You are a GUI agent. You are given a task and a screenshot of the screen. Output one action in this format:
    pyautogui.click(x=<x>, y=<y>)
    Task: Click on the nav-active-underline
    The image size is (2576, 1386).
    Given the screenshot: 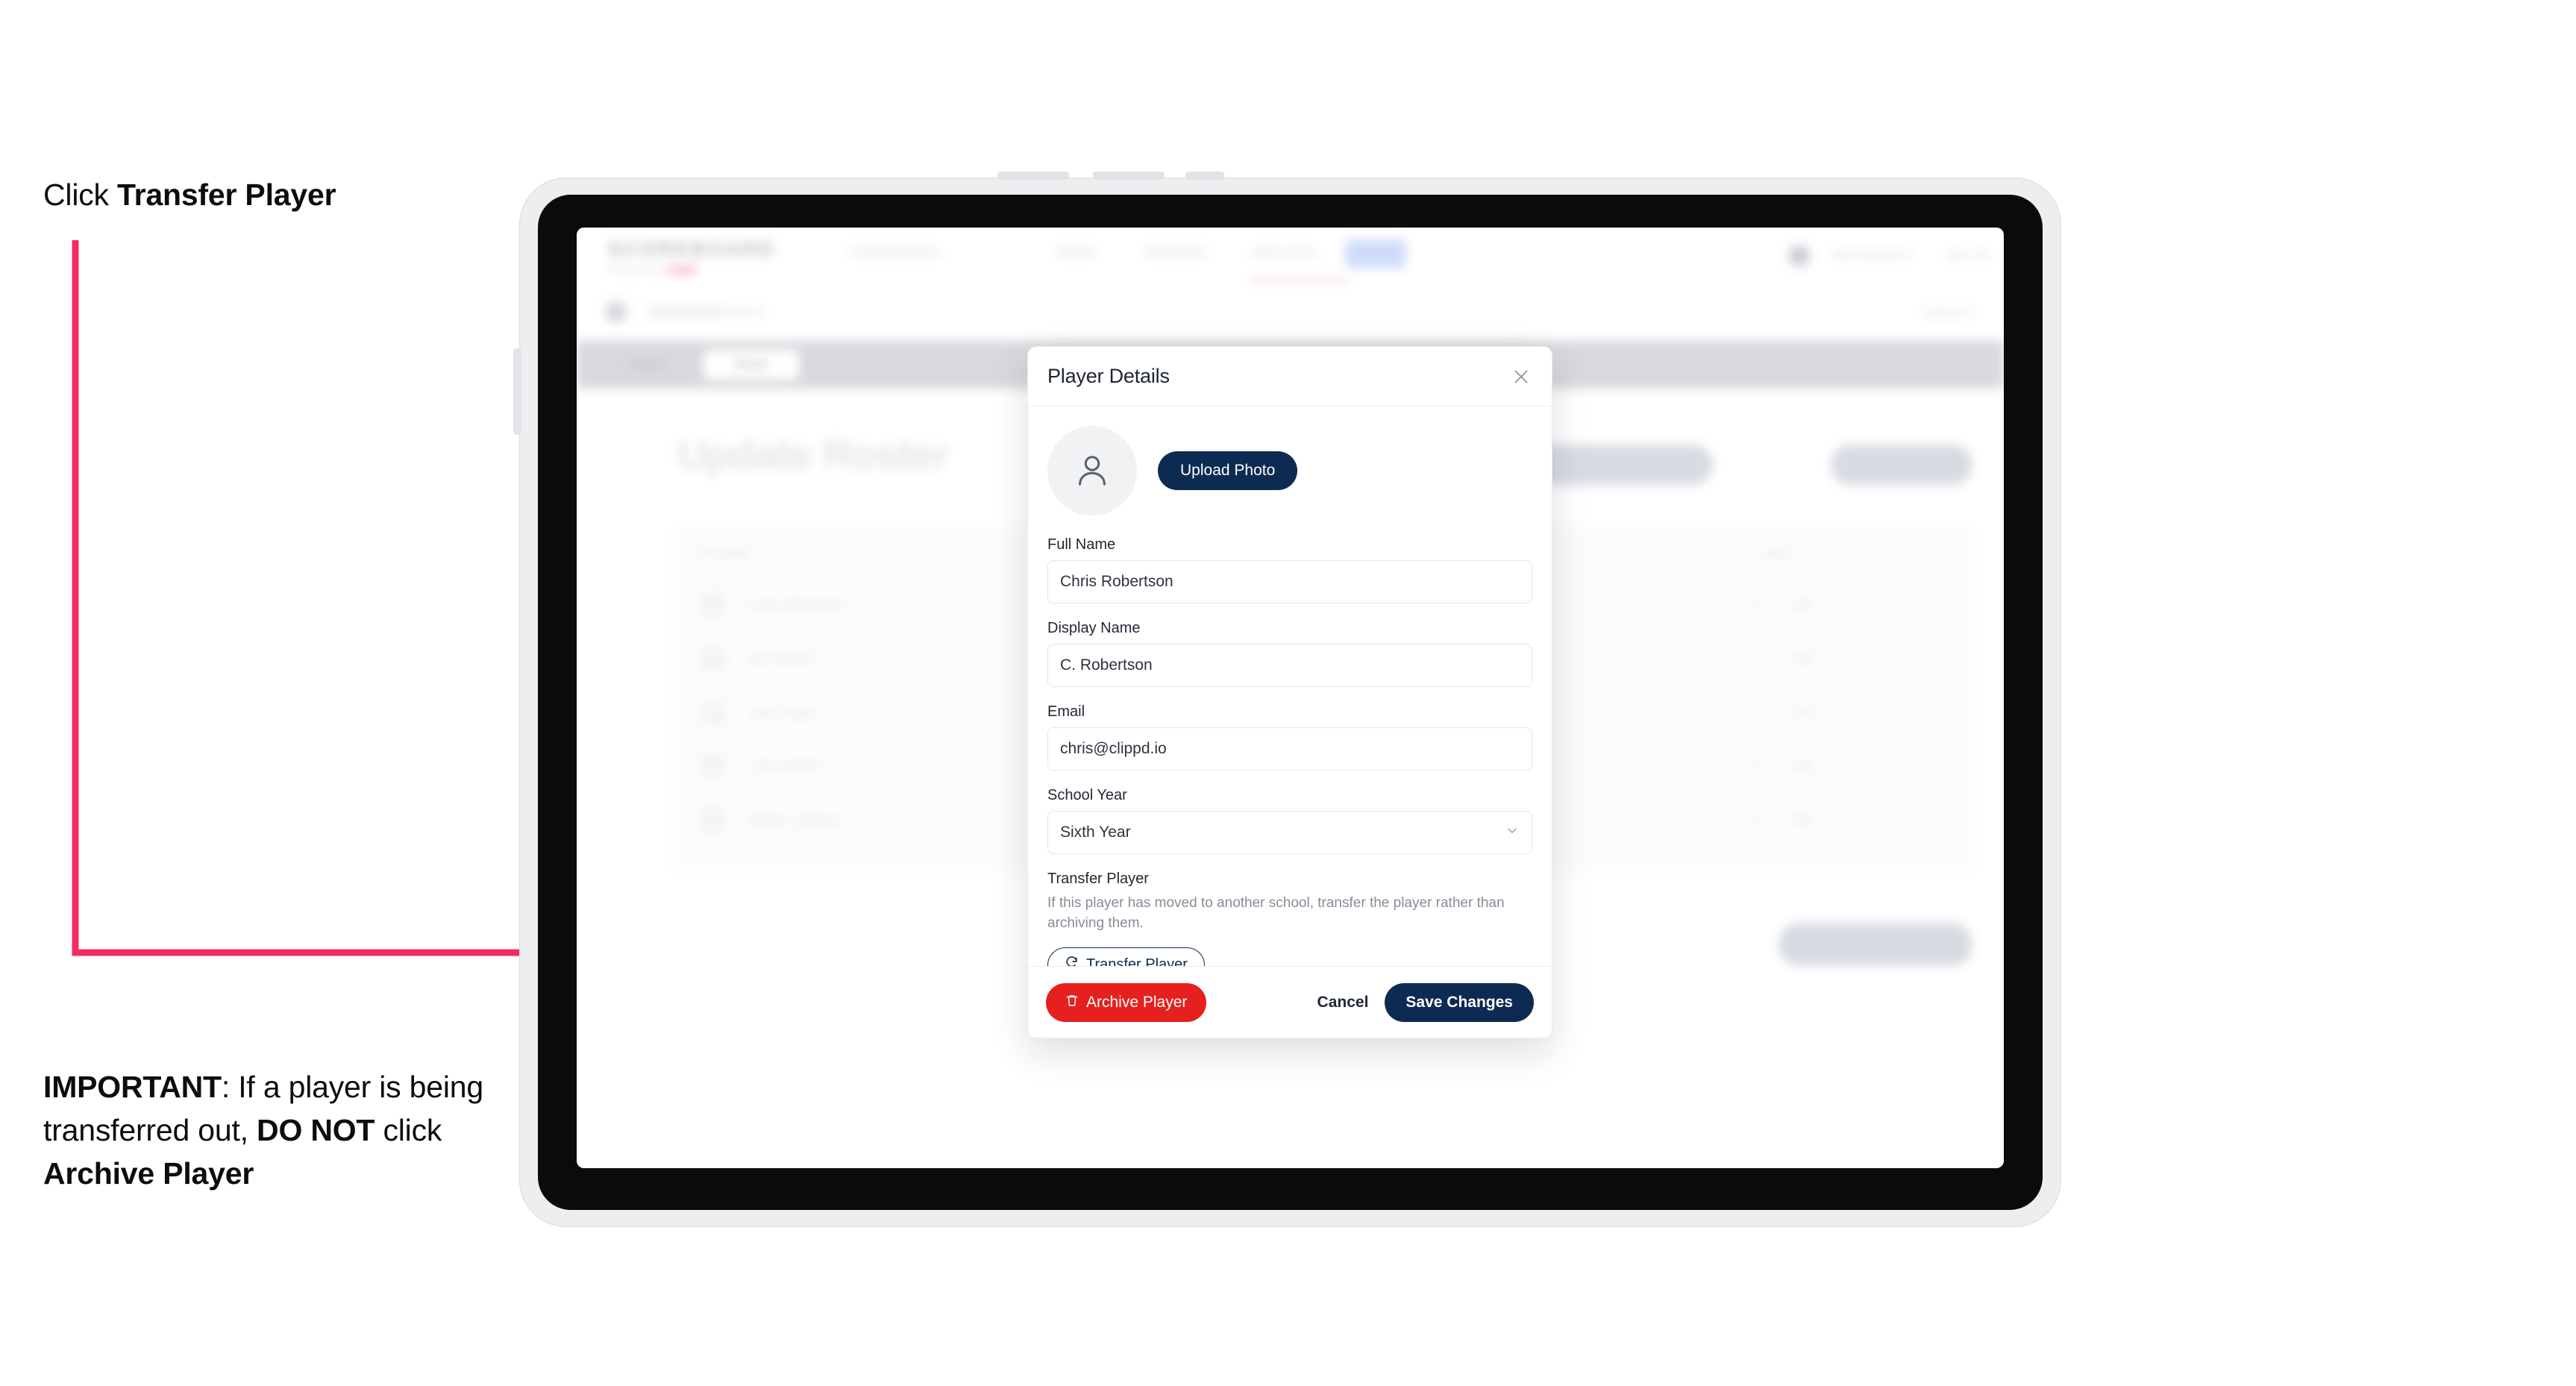 What is the action you would take?
    pyautogui.click(x=1299, y=279)
    